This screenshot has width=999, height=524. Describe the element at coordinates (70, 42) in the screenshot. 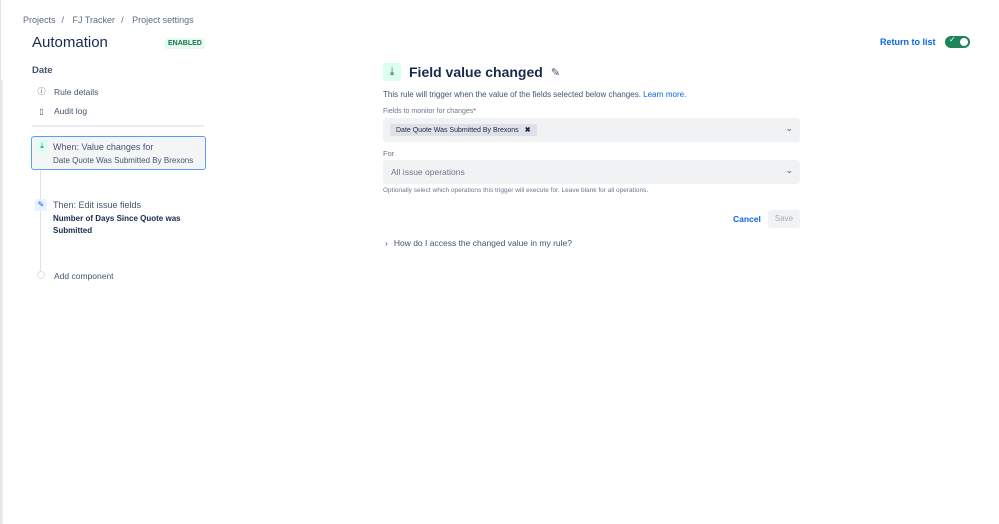

I see `page-title: Automation` at that location.